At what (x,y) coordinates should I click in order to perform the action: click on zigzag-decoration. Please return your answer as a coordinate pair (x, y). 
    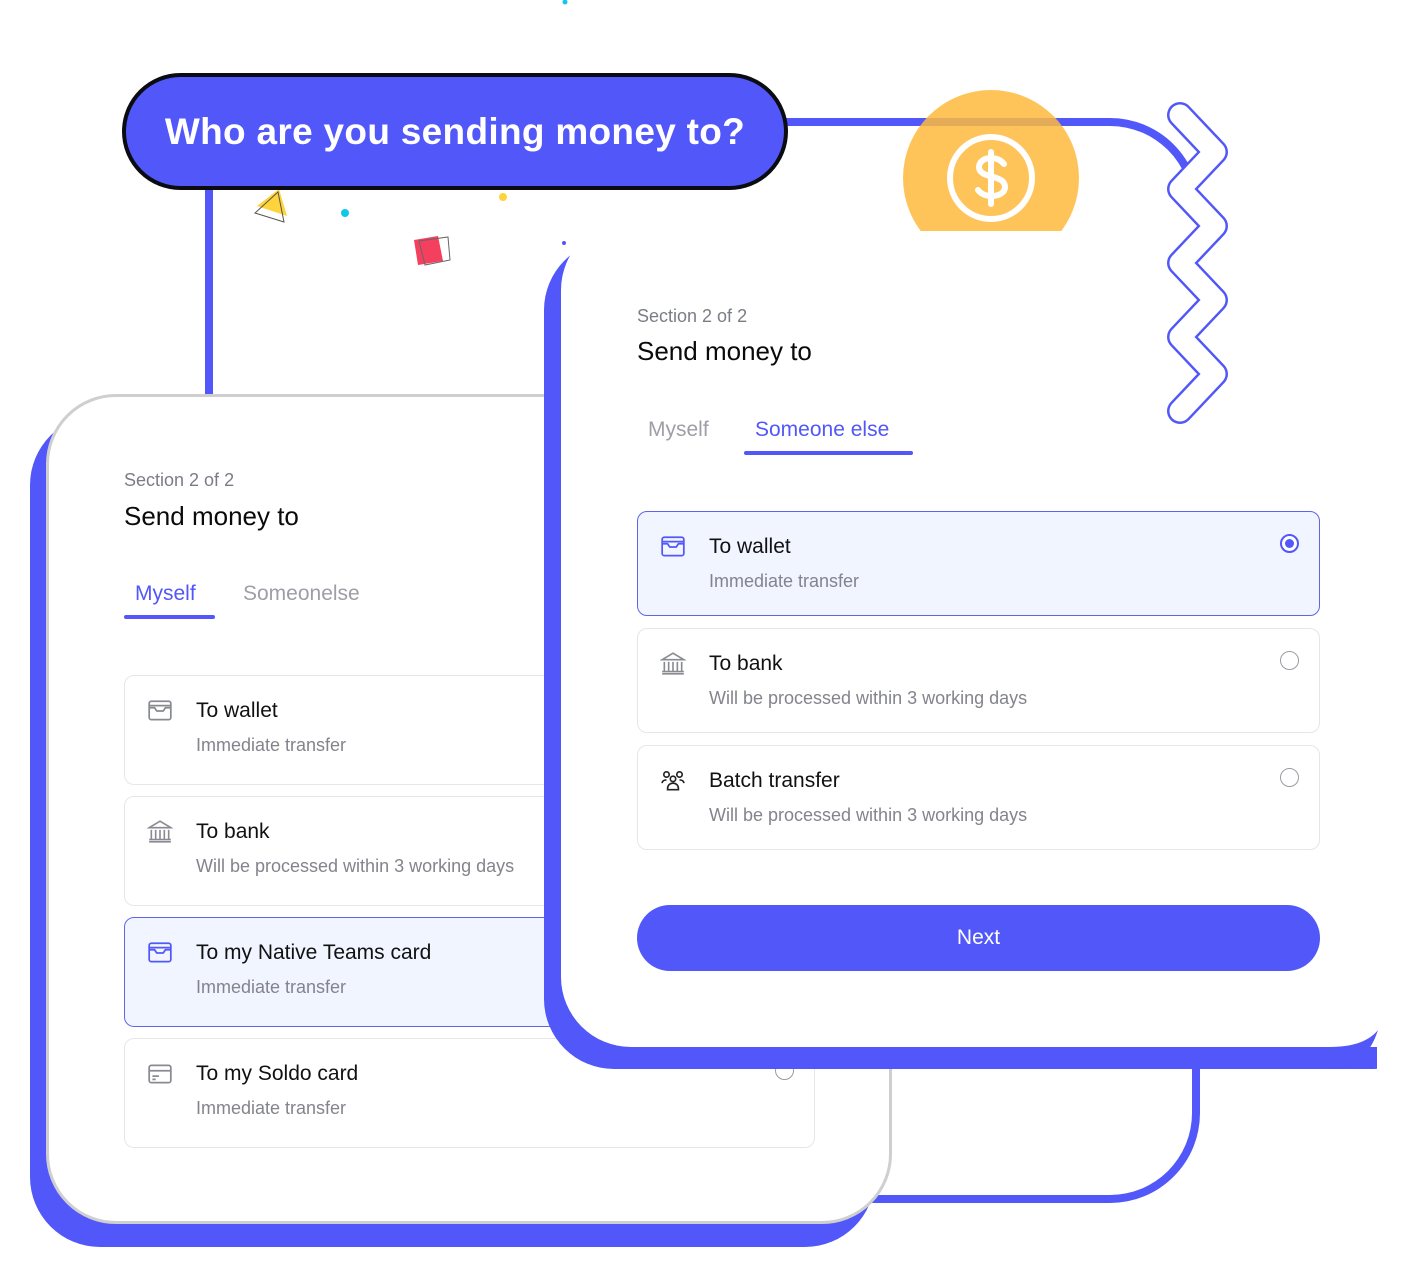
    Looking at the image, I should click on (1197, 263).